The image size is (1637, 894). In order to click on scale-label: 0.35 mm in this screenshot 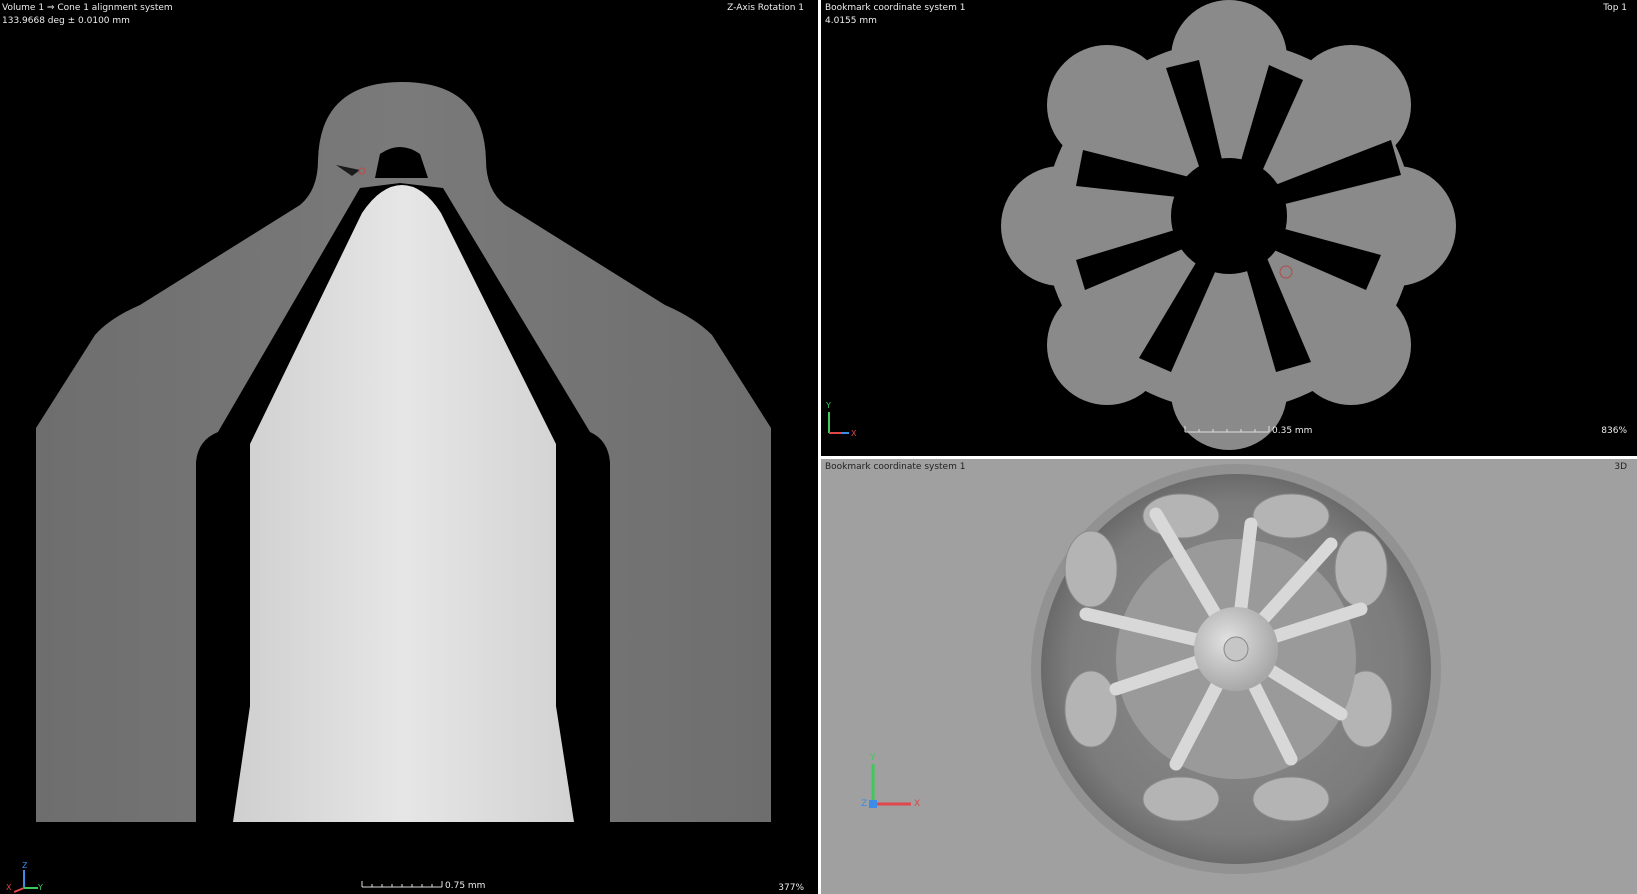, I will do `click(1292, 431)`.